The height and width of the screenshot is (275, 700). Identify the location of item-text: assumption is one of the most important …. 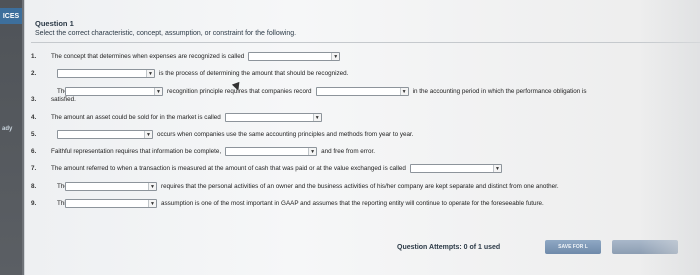
(352, 203).